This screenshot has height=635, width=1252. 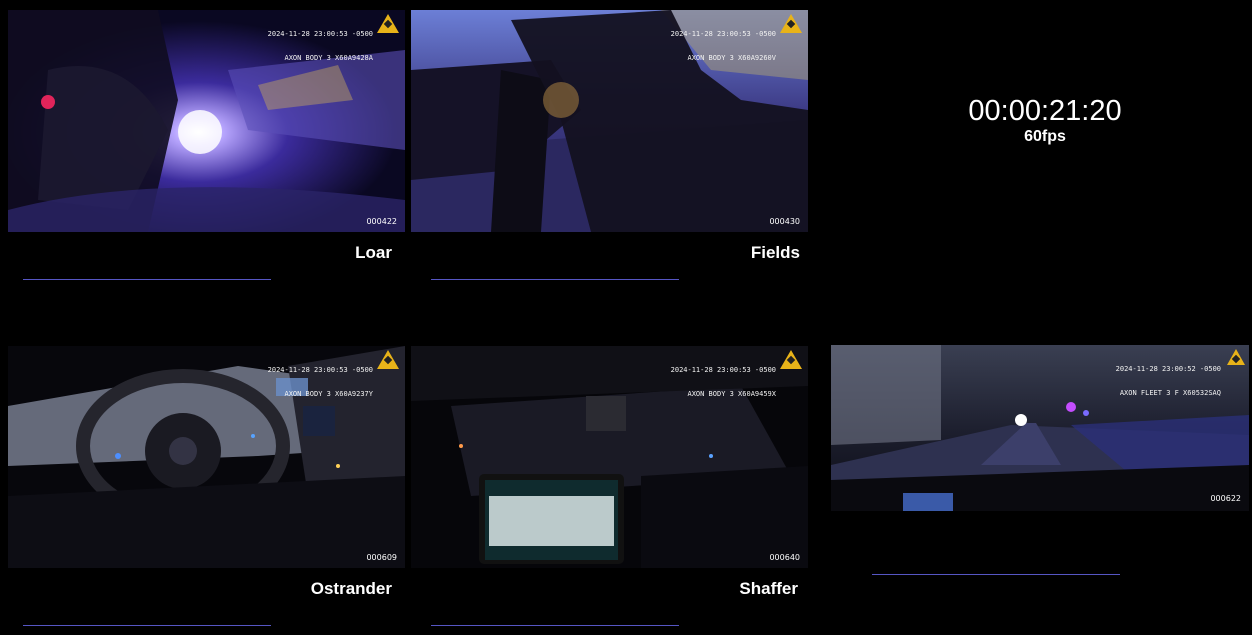 I want to click on frame-counter: 000609, so click(x=381, y=557).